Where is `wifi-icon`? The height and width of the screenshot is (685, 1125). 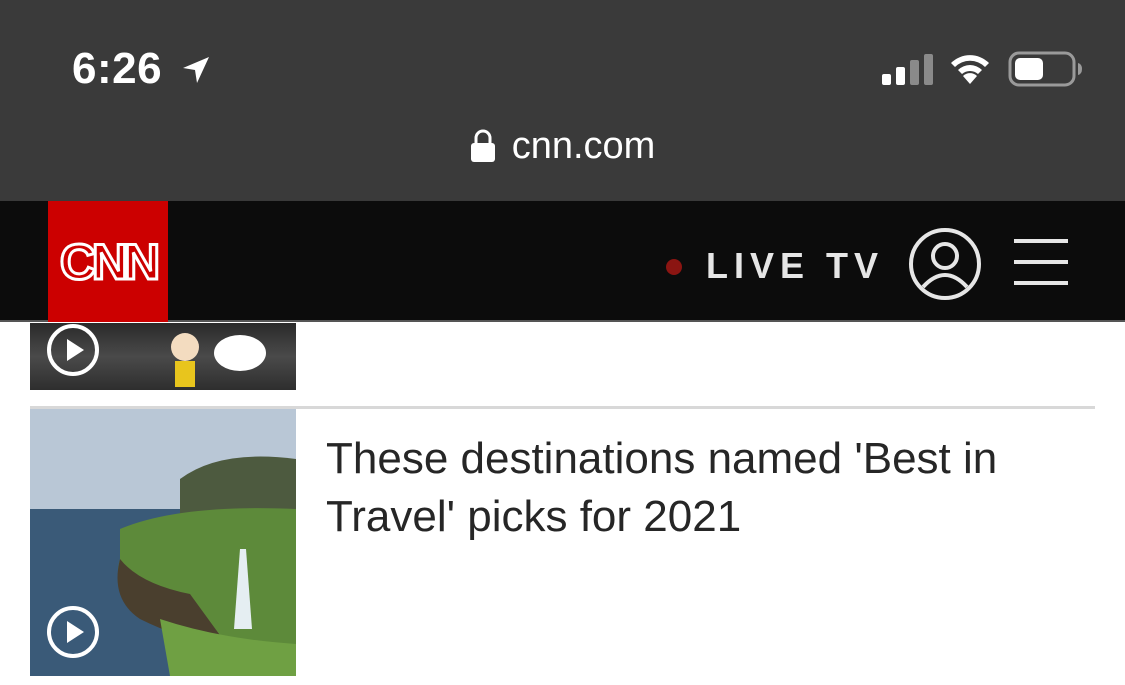 wifi-icon is located at coordinates (970, 69).